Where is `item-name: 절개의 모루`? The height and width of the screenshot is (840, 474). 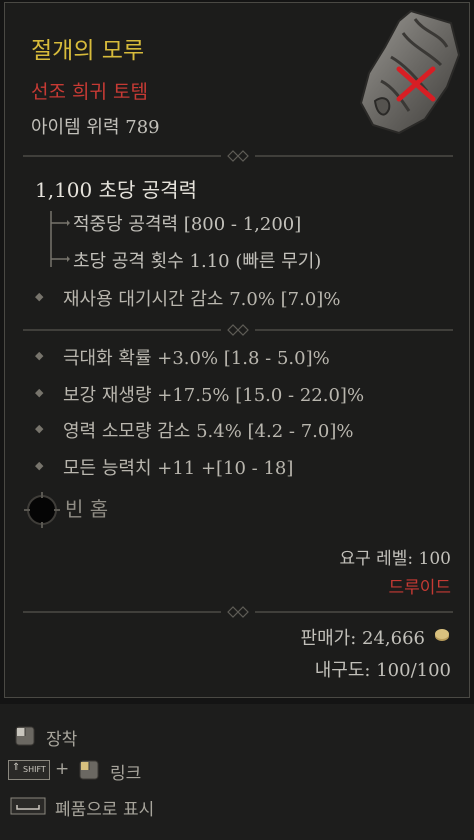
item-name: 절개의 모루 is located at coordinates (88, 51).